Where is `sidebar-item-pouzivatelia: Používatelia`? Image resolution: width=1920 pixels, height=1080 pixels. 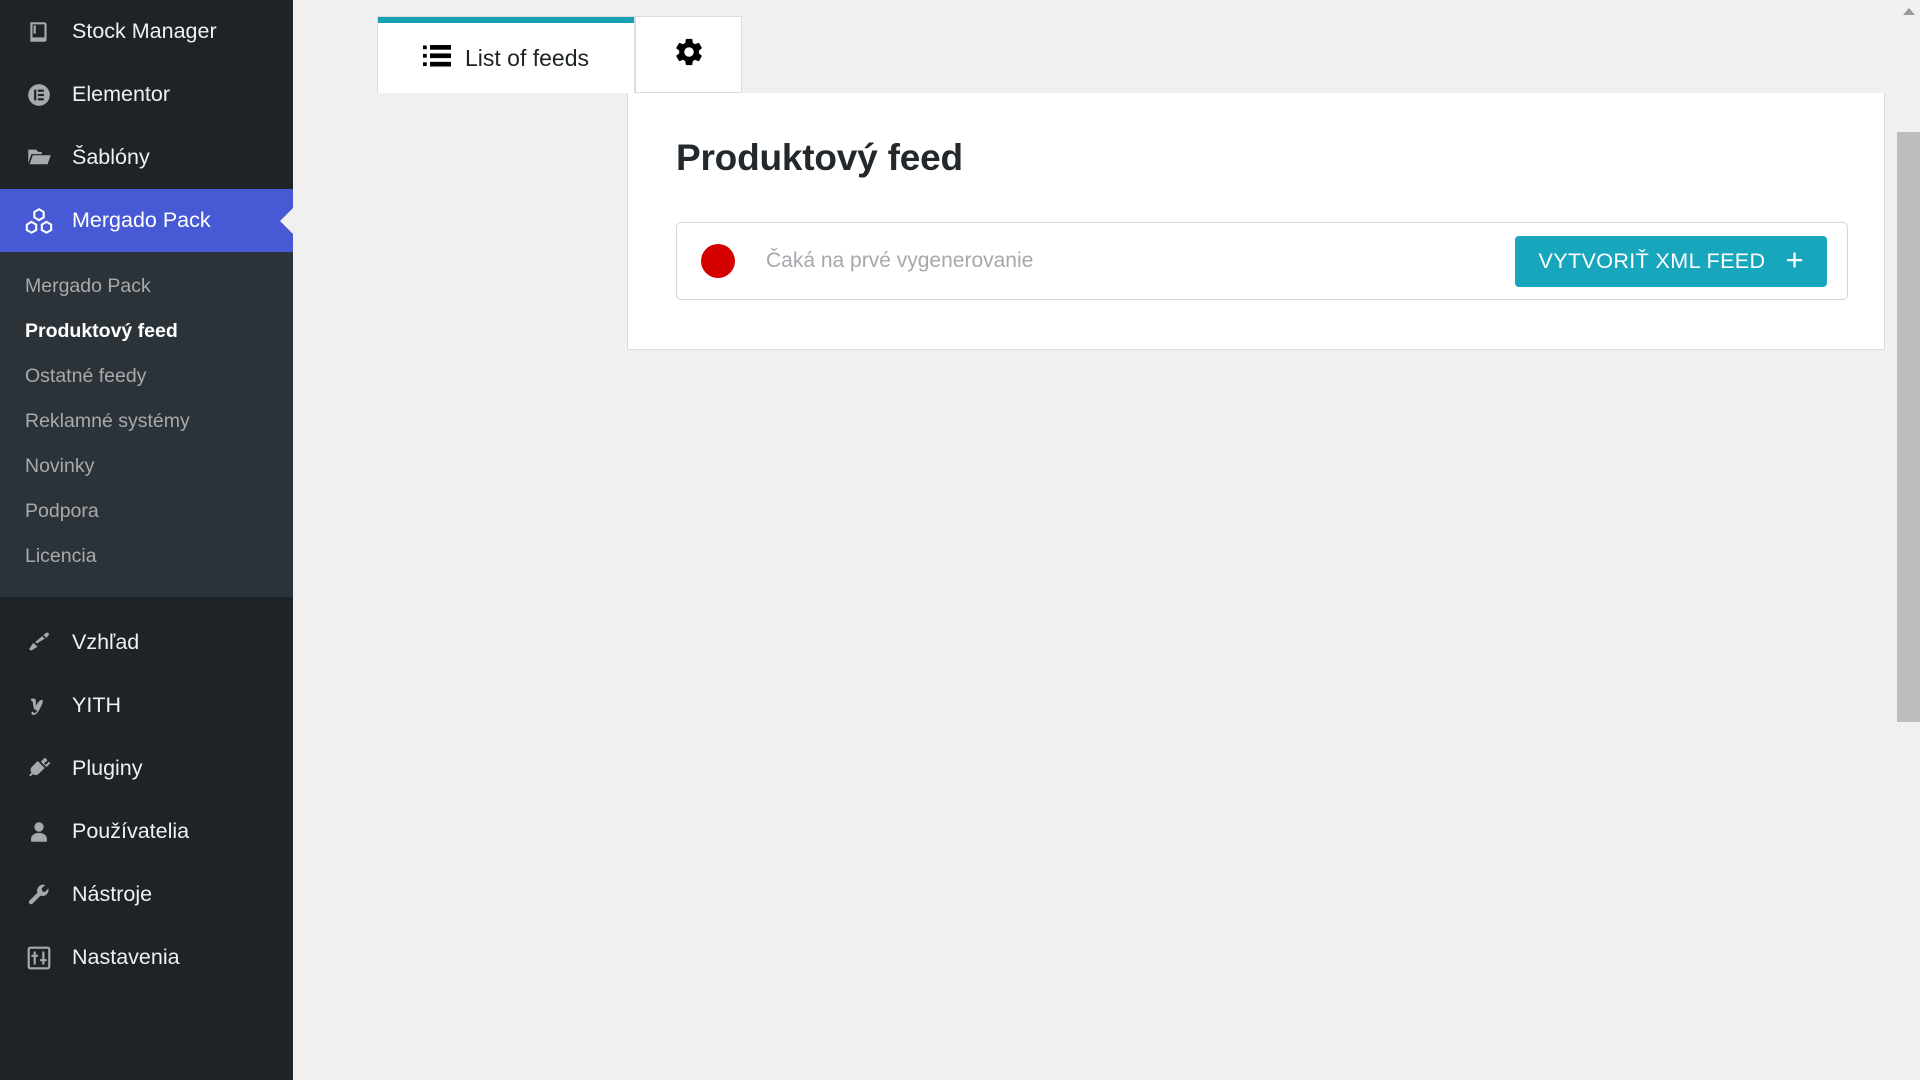
sidebar-item-pouzivatelia: Používatelia is located at coordinates (146, 831).